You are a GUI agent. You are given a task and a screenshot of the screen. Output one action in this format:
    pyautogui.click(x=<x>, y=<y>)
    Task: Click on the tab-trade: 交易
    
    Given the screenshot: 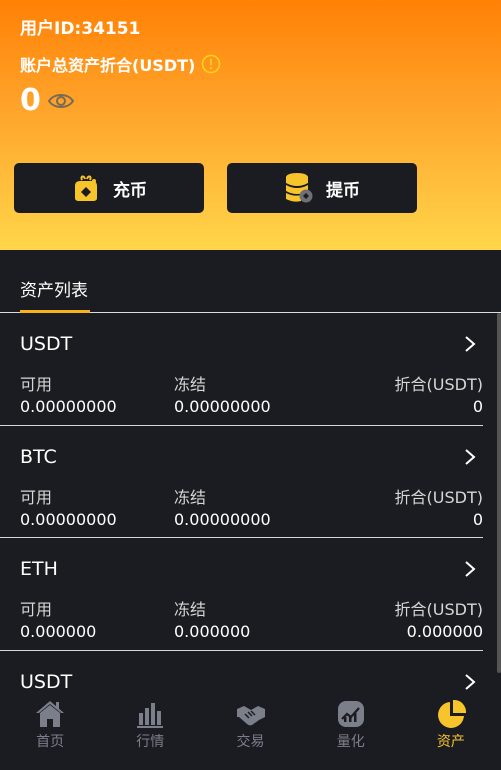 What is the action you would take?
    pyautogui.click(x=250, y=734)
    